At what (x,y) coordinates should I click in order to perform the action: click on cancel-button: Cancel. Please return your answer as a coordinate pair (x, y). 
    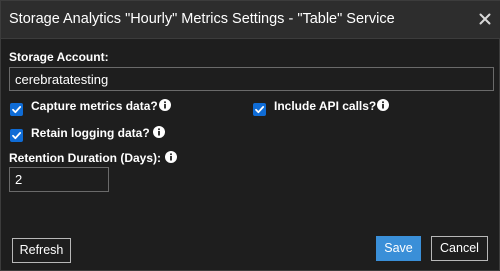
    Looking at the image, I should click on (459, 248).